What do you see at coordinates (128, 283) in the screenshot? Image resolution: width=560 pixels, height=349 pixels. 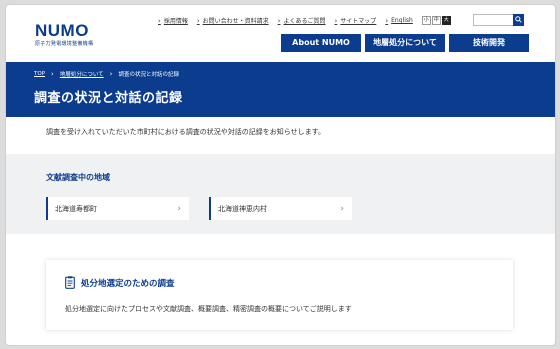 I see `card-title: 処分地選定のための調査` at bounding box center [128, 283].